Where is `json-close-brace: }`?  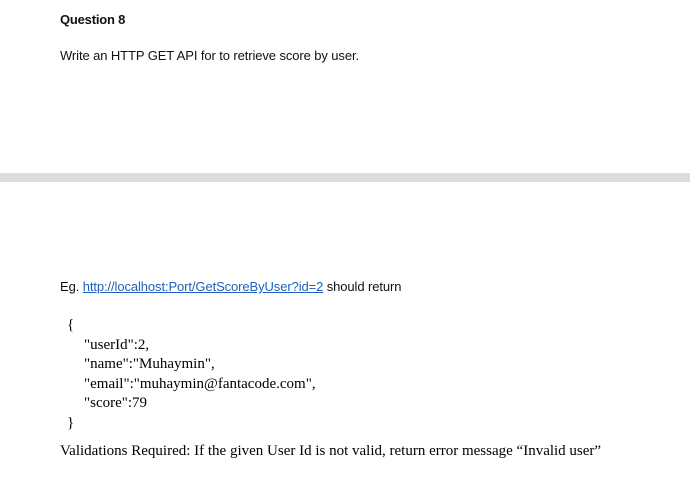 json-close-brace: } is located at coordinates (71, 422).